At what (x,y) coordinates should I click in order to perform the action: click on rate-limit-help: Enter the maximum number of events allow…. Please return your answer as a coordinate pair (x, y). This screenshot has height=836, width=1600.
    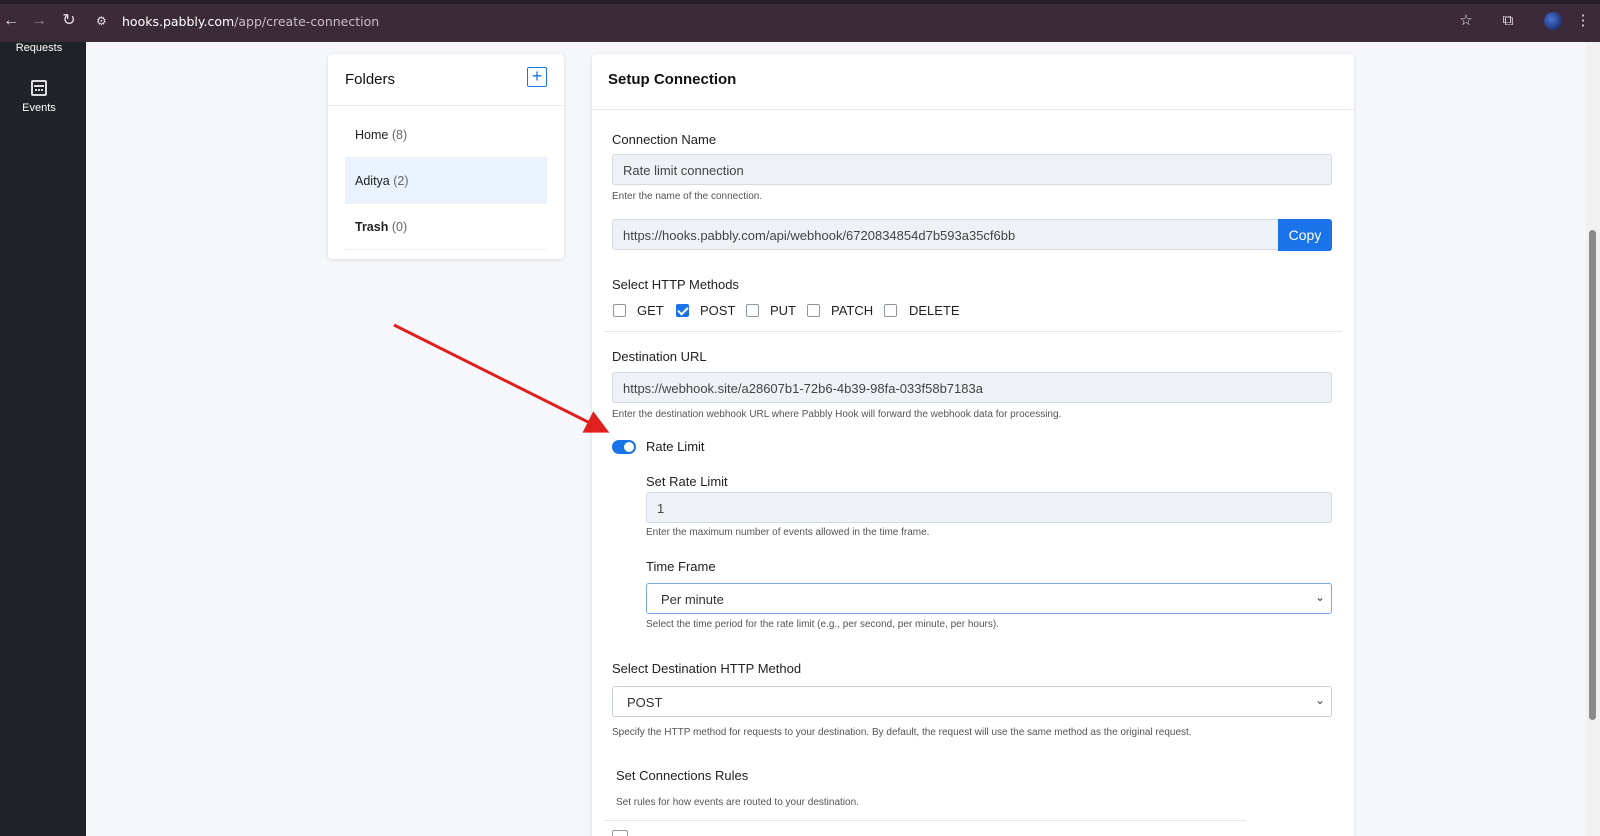
    Looking at the image, I should click on (788, 532).